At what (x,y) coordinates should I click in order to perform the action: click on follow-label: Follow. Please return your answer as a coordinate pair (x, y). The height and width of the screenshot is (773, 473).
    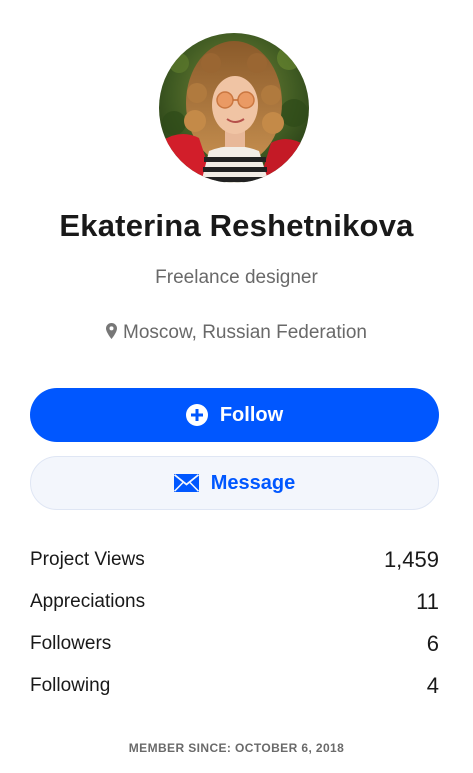
    Looking at the image, I should click on (251, 414).